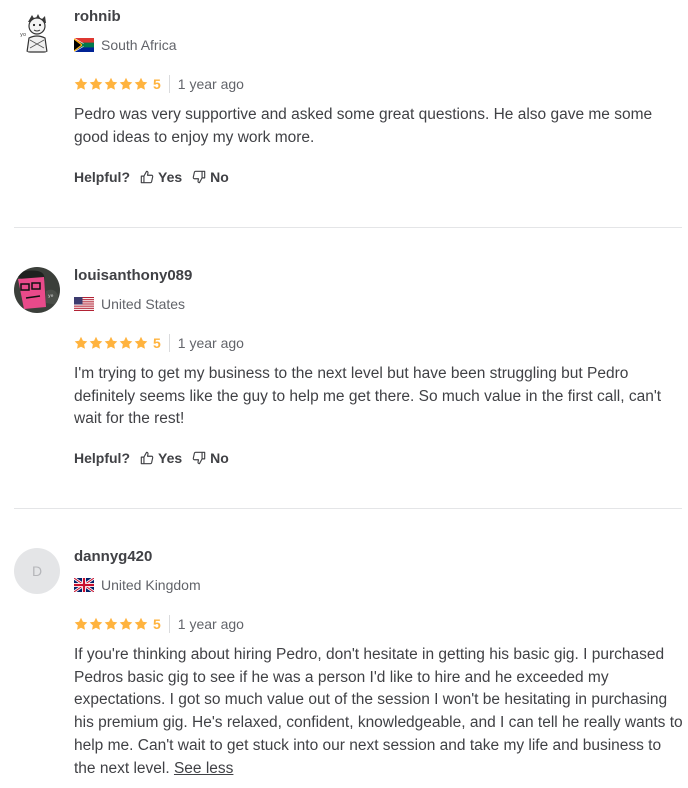  I want to click on country-name: United States, so click(143, 304).